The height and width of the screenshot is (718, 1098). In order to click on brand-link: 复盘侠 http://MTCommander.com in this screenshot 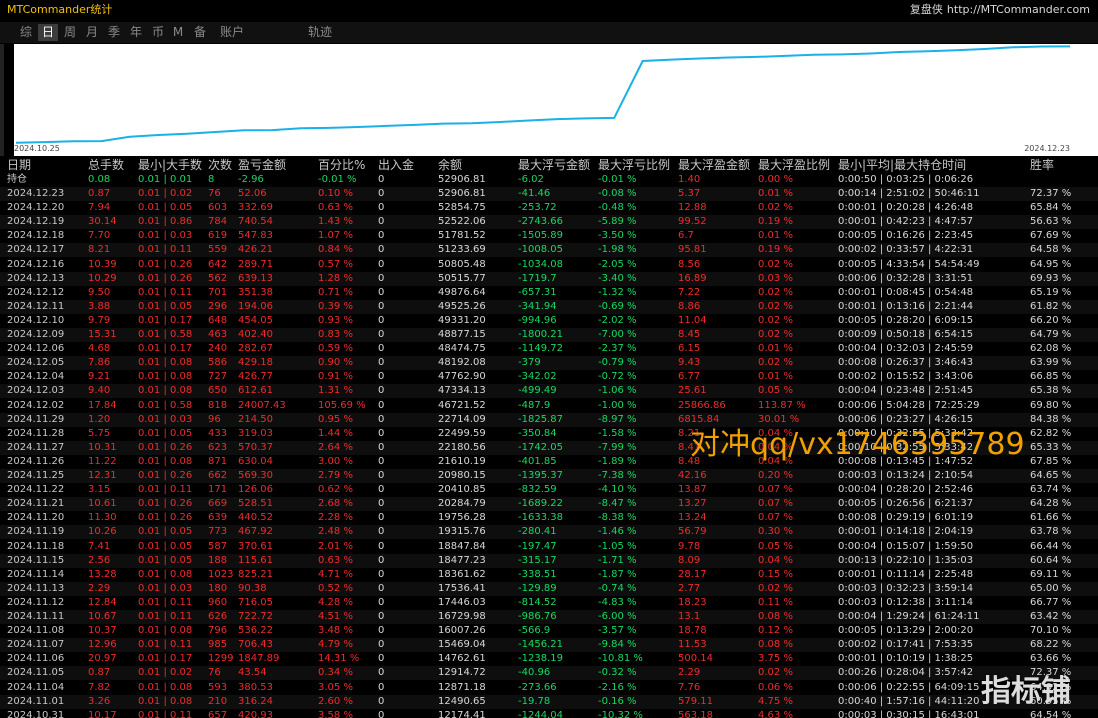, I will do `click(998, 10)`.